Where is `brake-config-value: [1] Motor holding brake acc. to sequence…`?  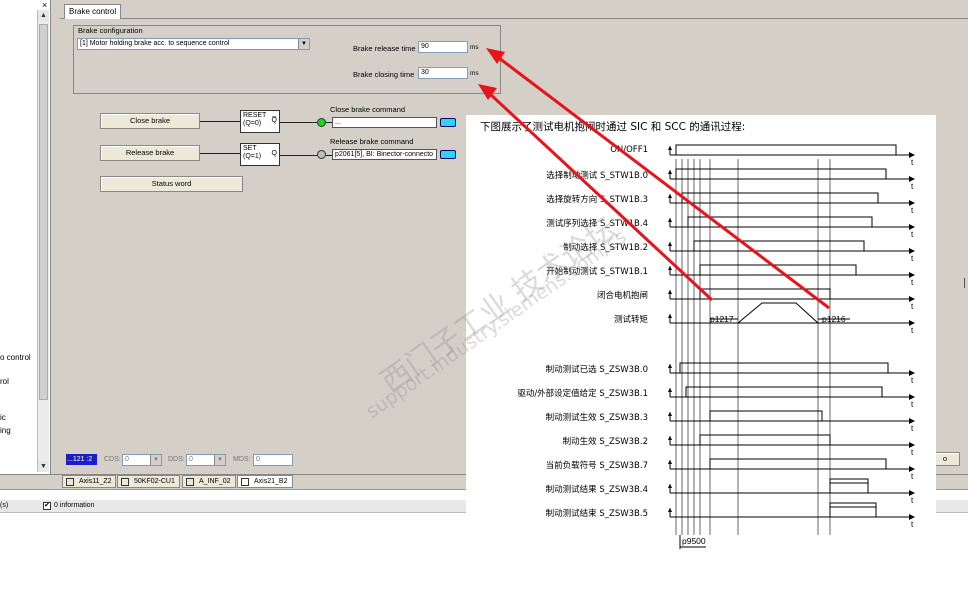
brake-config-value: [1] Motor holding brake acc. to sequence… is located at coordinates (155, 43).